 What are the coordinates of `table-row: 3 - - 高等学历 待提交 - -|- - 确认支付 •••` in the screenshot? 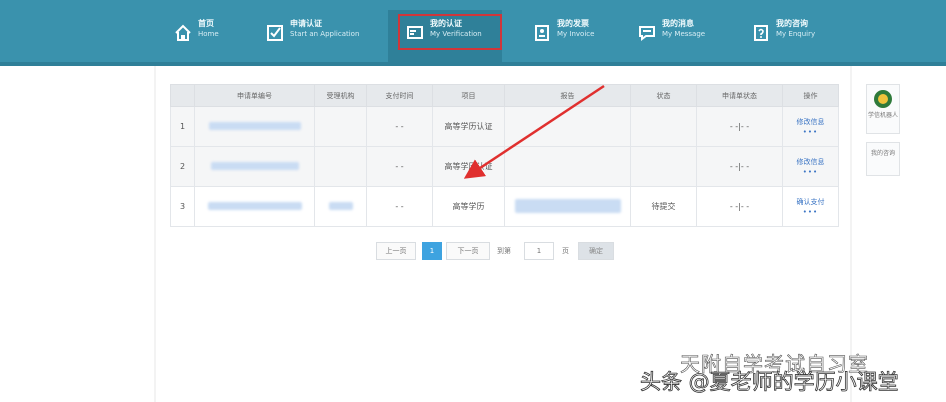 It's located at (504, 206).